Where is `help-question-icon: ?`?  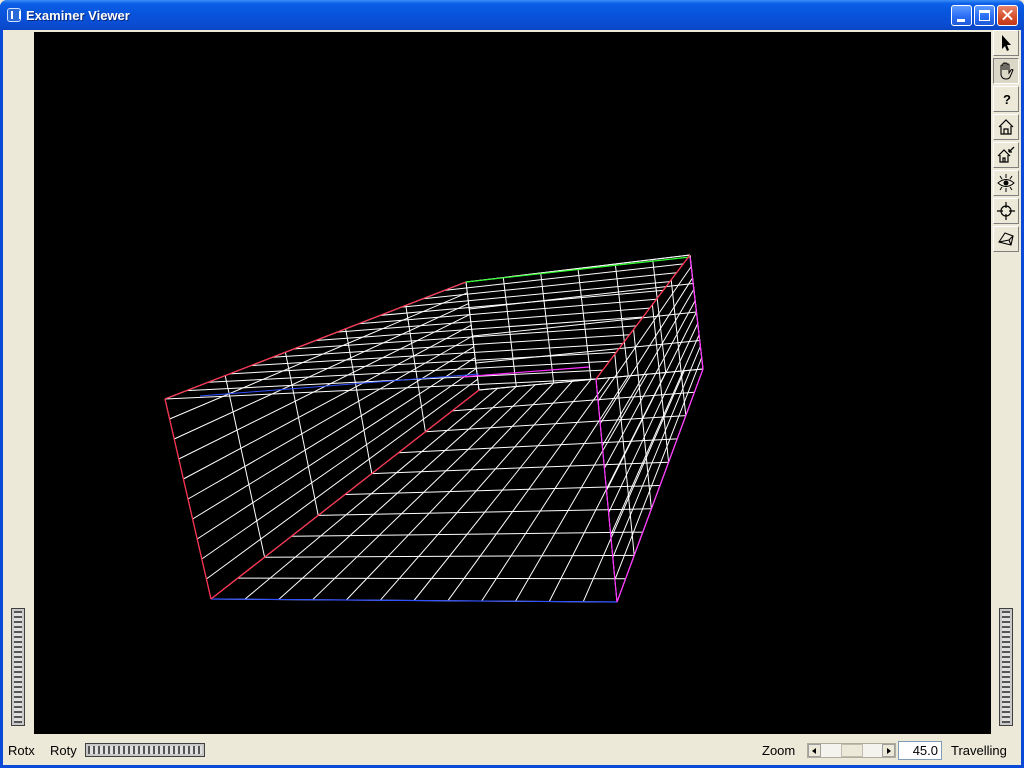
help-question-icon: ? is located at coordinates (1007, 99).